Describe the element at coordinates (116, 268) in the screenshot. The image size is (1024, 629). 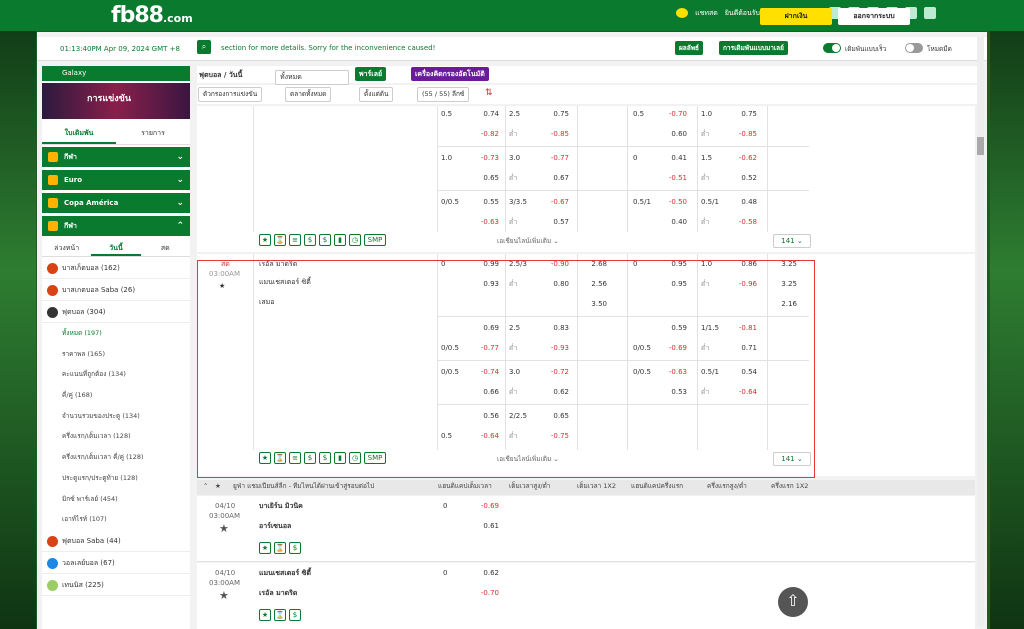
I see `sport-basketball: บาสเก็ตบอล (162)` at that location.